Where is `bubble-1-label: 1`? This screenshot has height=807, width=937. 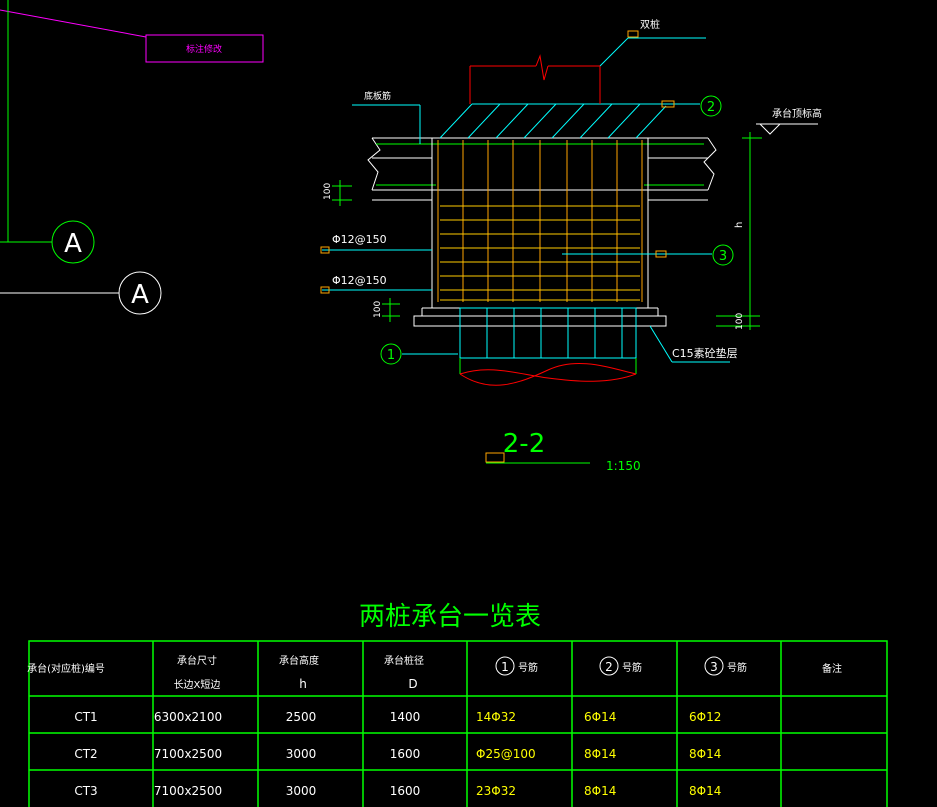 bubble-1-label: 1 is located at coordinates (391, 355).